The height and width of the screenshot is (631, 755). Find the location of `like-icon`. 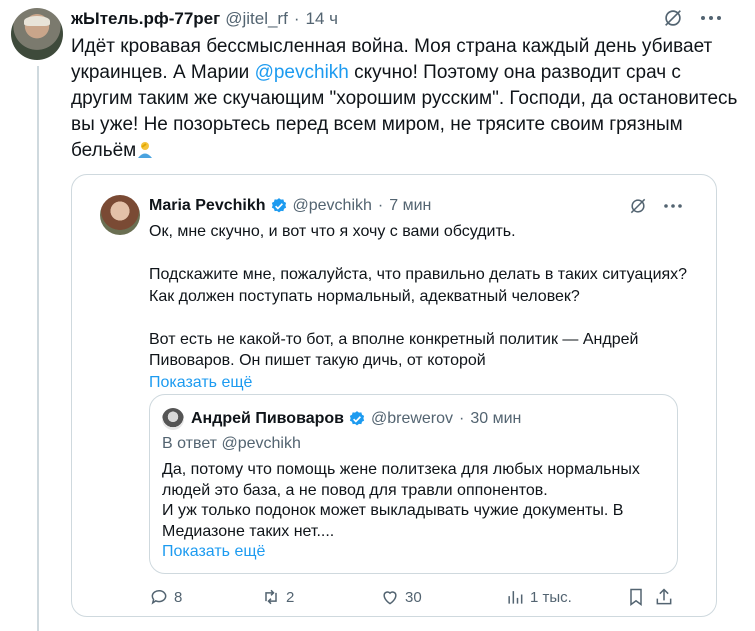

like-icon is located at coordinates (390, 598).